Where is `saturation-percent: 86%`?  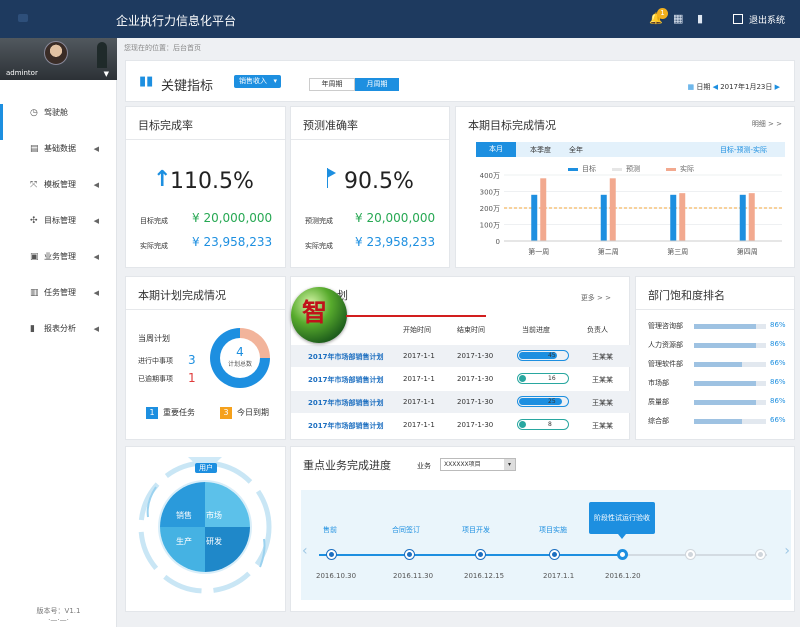 saturation-percent: 86% is located at coordinates (778, 344).